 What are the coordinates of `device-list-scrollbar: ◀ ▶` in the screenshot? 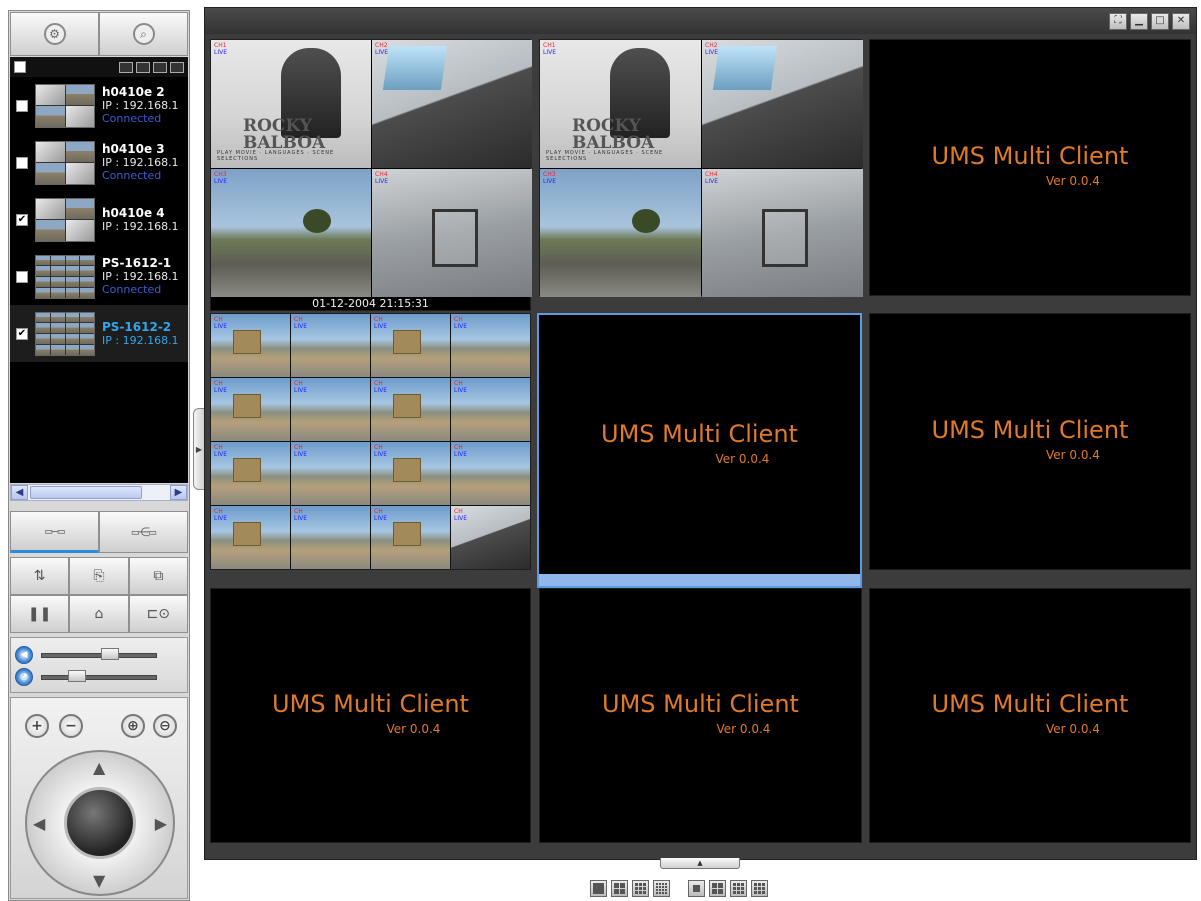 It's located at (99, 492).